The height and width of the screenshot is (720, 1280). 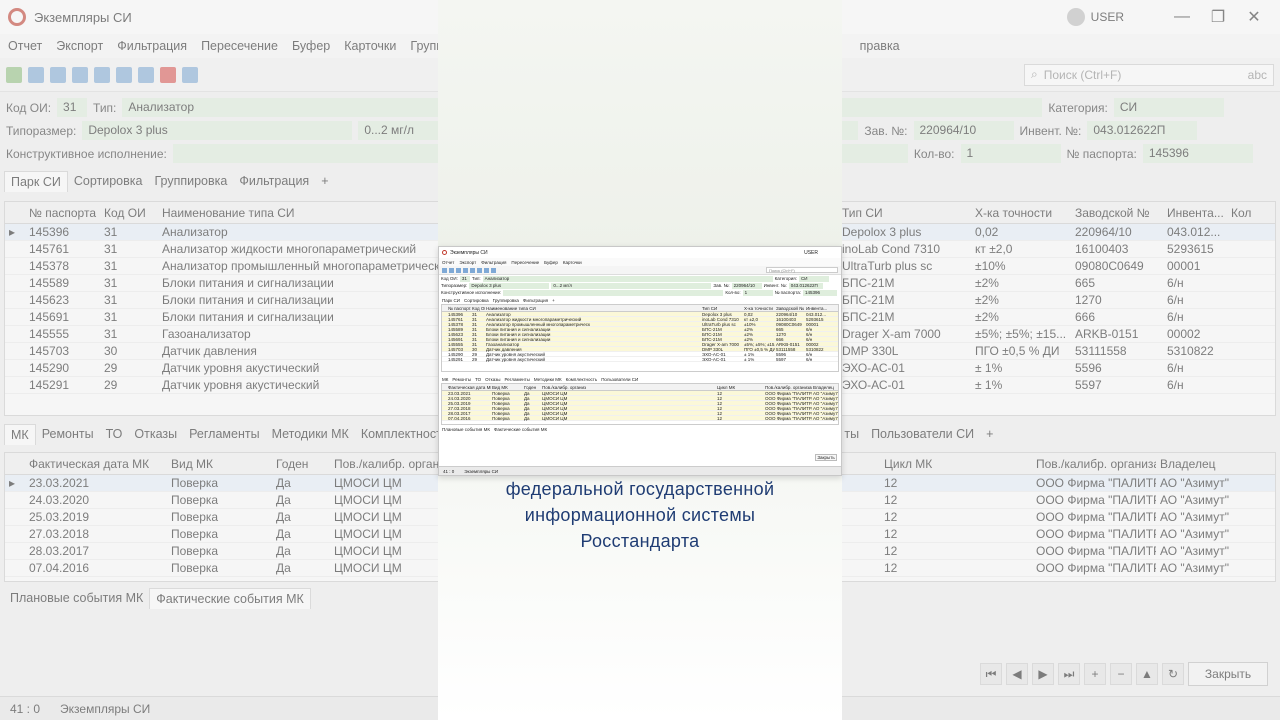 What do you see at coordinates (111, 317) in the screenshot?
I see `cell-kod: 31` at bounding box center [111, 317].